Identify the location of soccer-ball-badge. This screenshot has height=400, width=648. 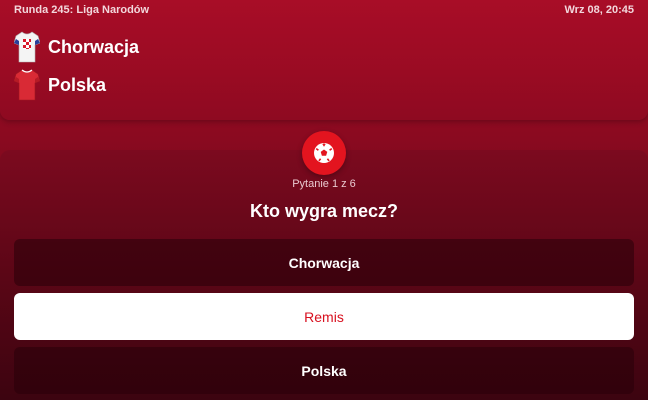
(324, 153).